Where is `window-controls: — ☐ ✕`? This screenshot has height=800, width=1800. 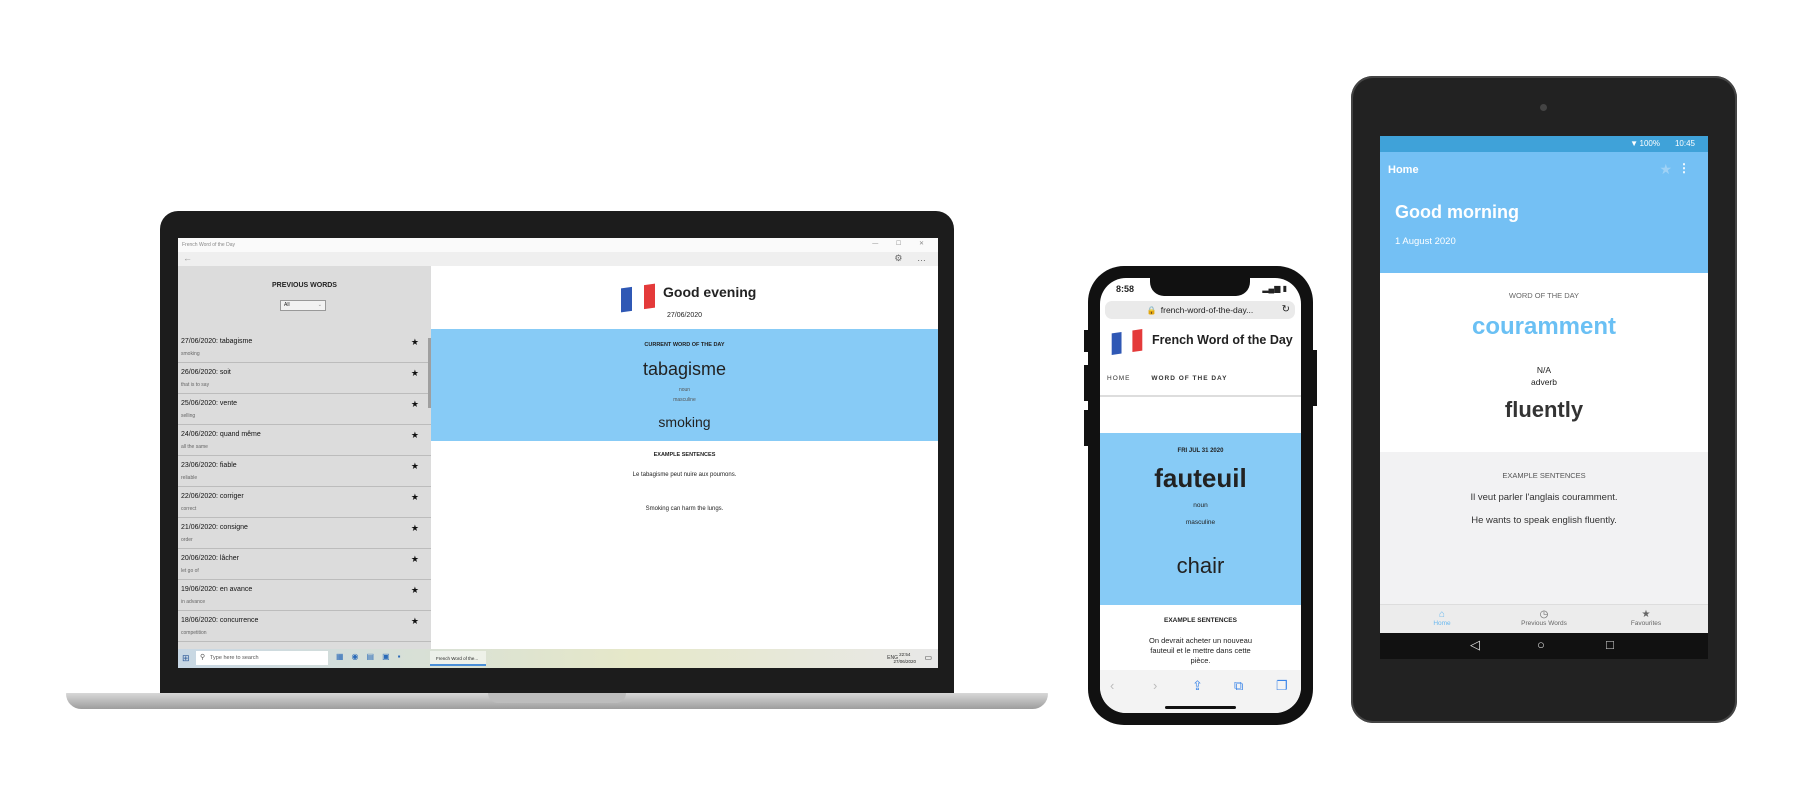
window-controls: — ☐ ✕ is located at coordinates (902, 243).